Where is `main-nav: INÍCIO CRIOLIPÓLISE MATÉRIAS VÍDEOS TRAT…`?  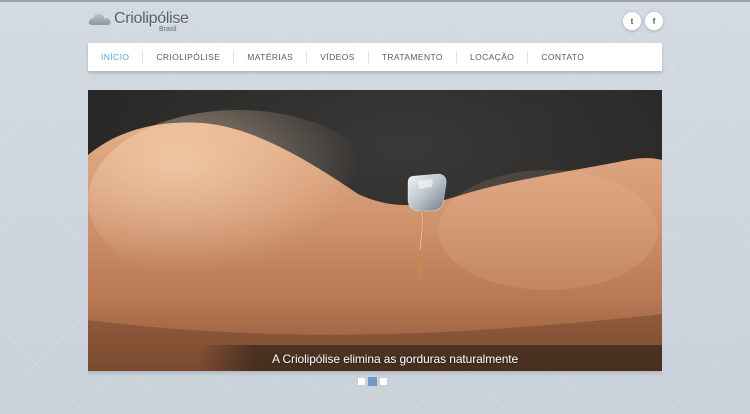
main-nav: INÍCIO CRIOLIPÓLISE MATÉRIAS VÍDEOS TRAT… is located at coordinates (375, 57).